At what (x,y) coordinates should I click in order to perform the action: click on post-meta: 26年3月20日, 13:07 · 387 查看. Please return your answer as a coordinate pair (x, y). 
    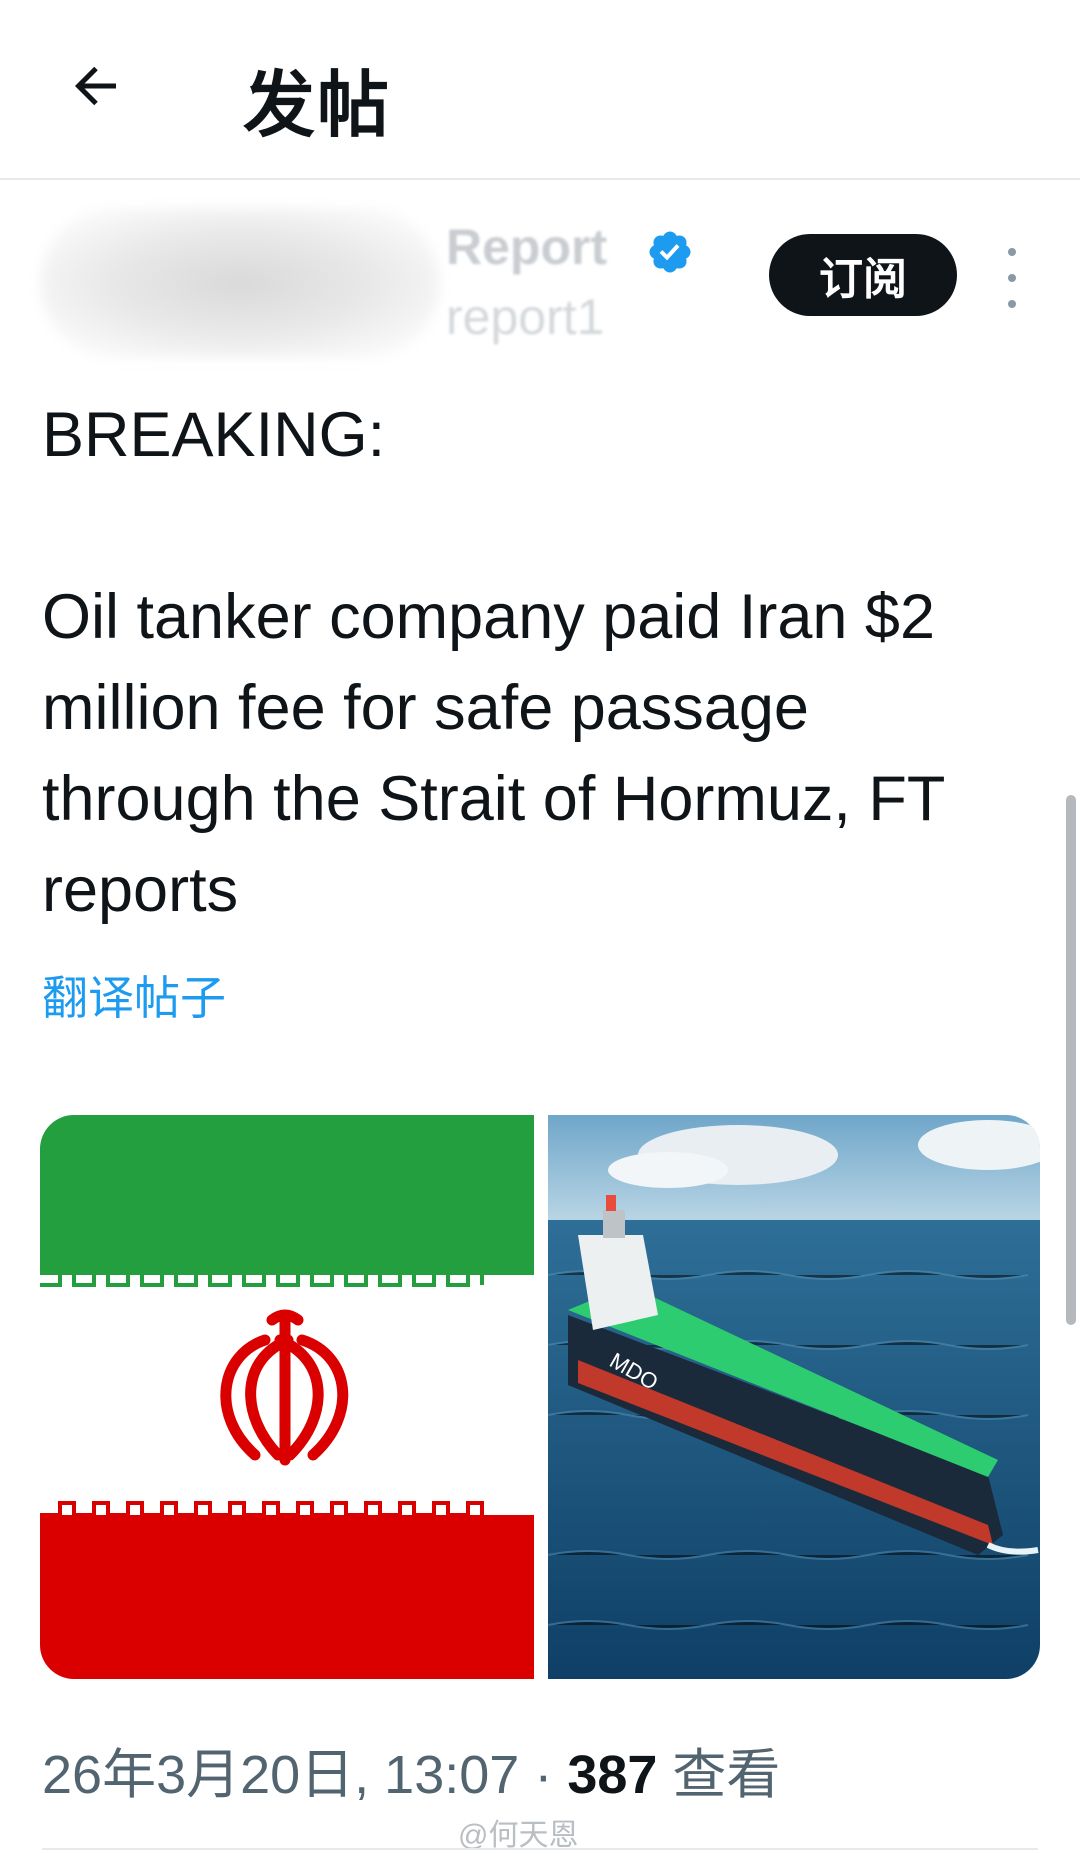
    Looking at the image, I should click on (411, 1769).